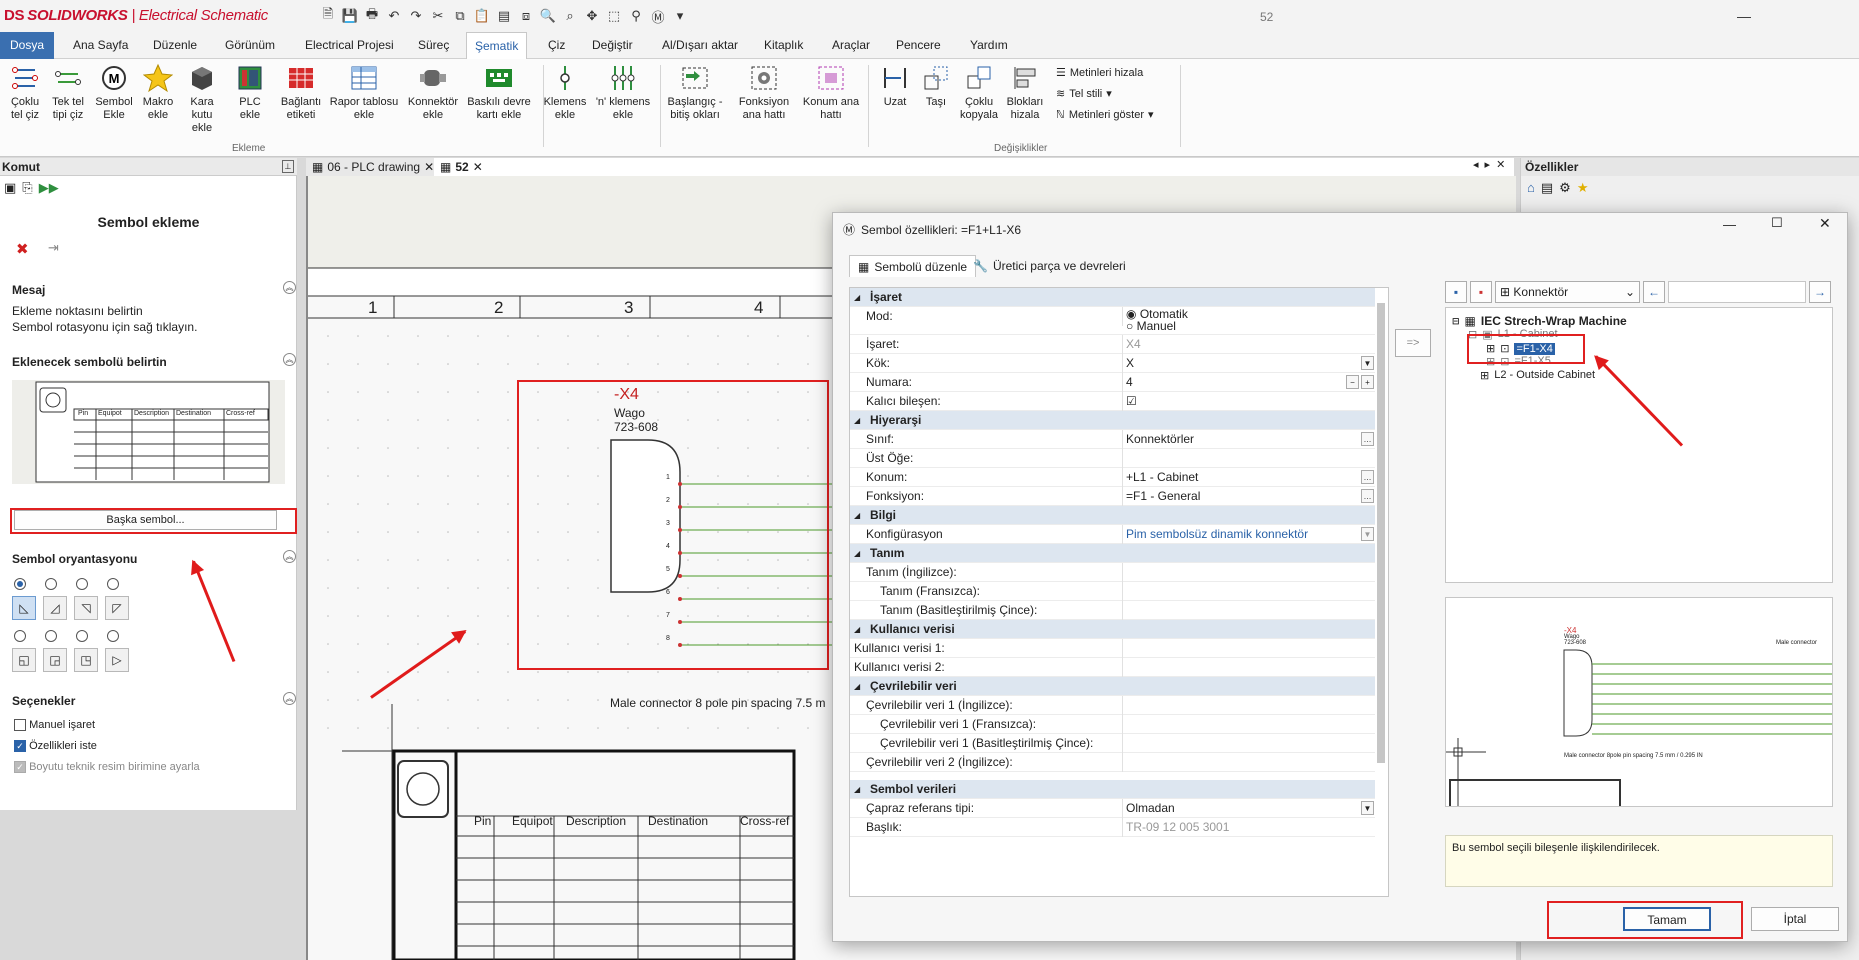 The width and height of the screenshot is (1859, 960). I want to click on menu-kitaplik: Kitaplık, so click(783, 45).